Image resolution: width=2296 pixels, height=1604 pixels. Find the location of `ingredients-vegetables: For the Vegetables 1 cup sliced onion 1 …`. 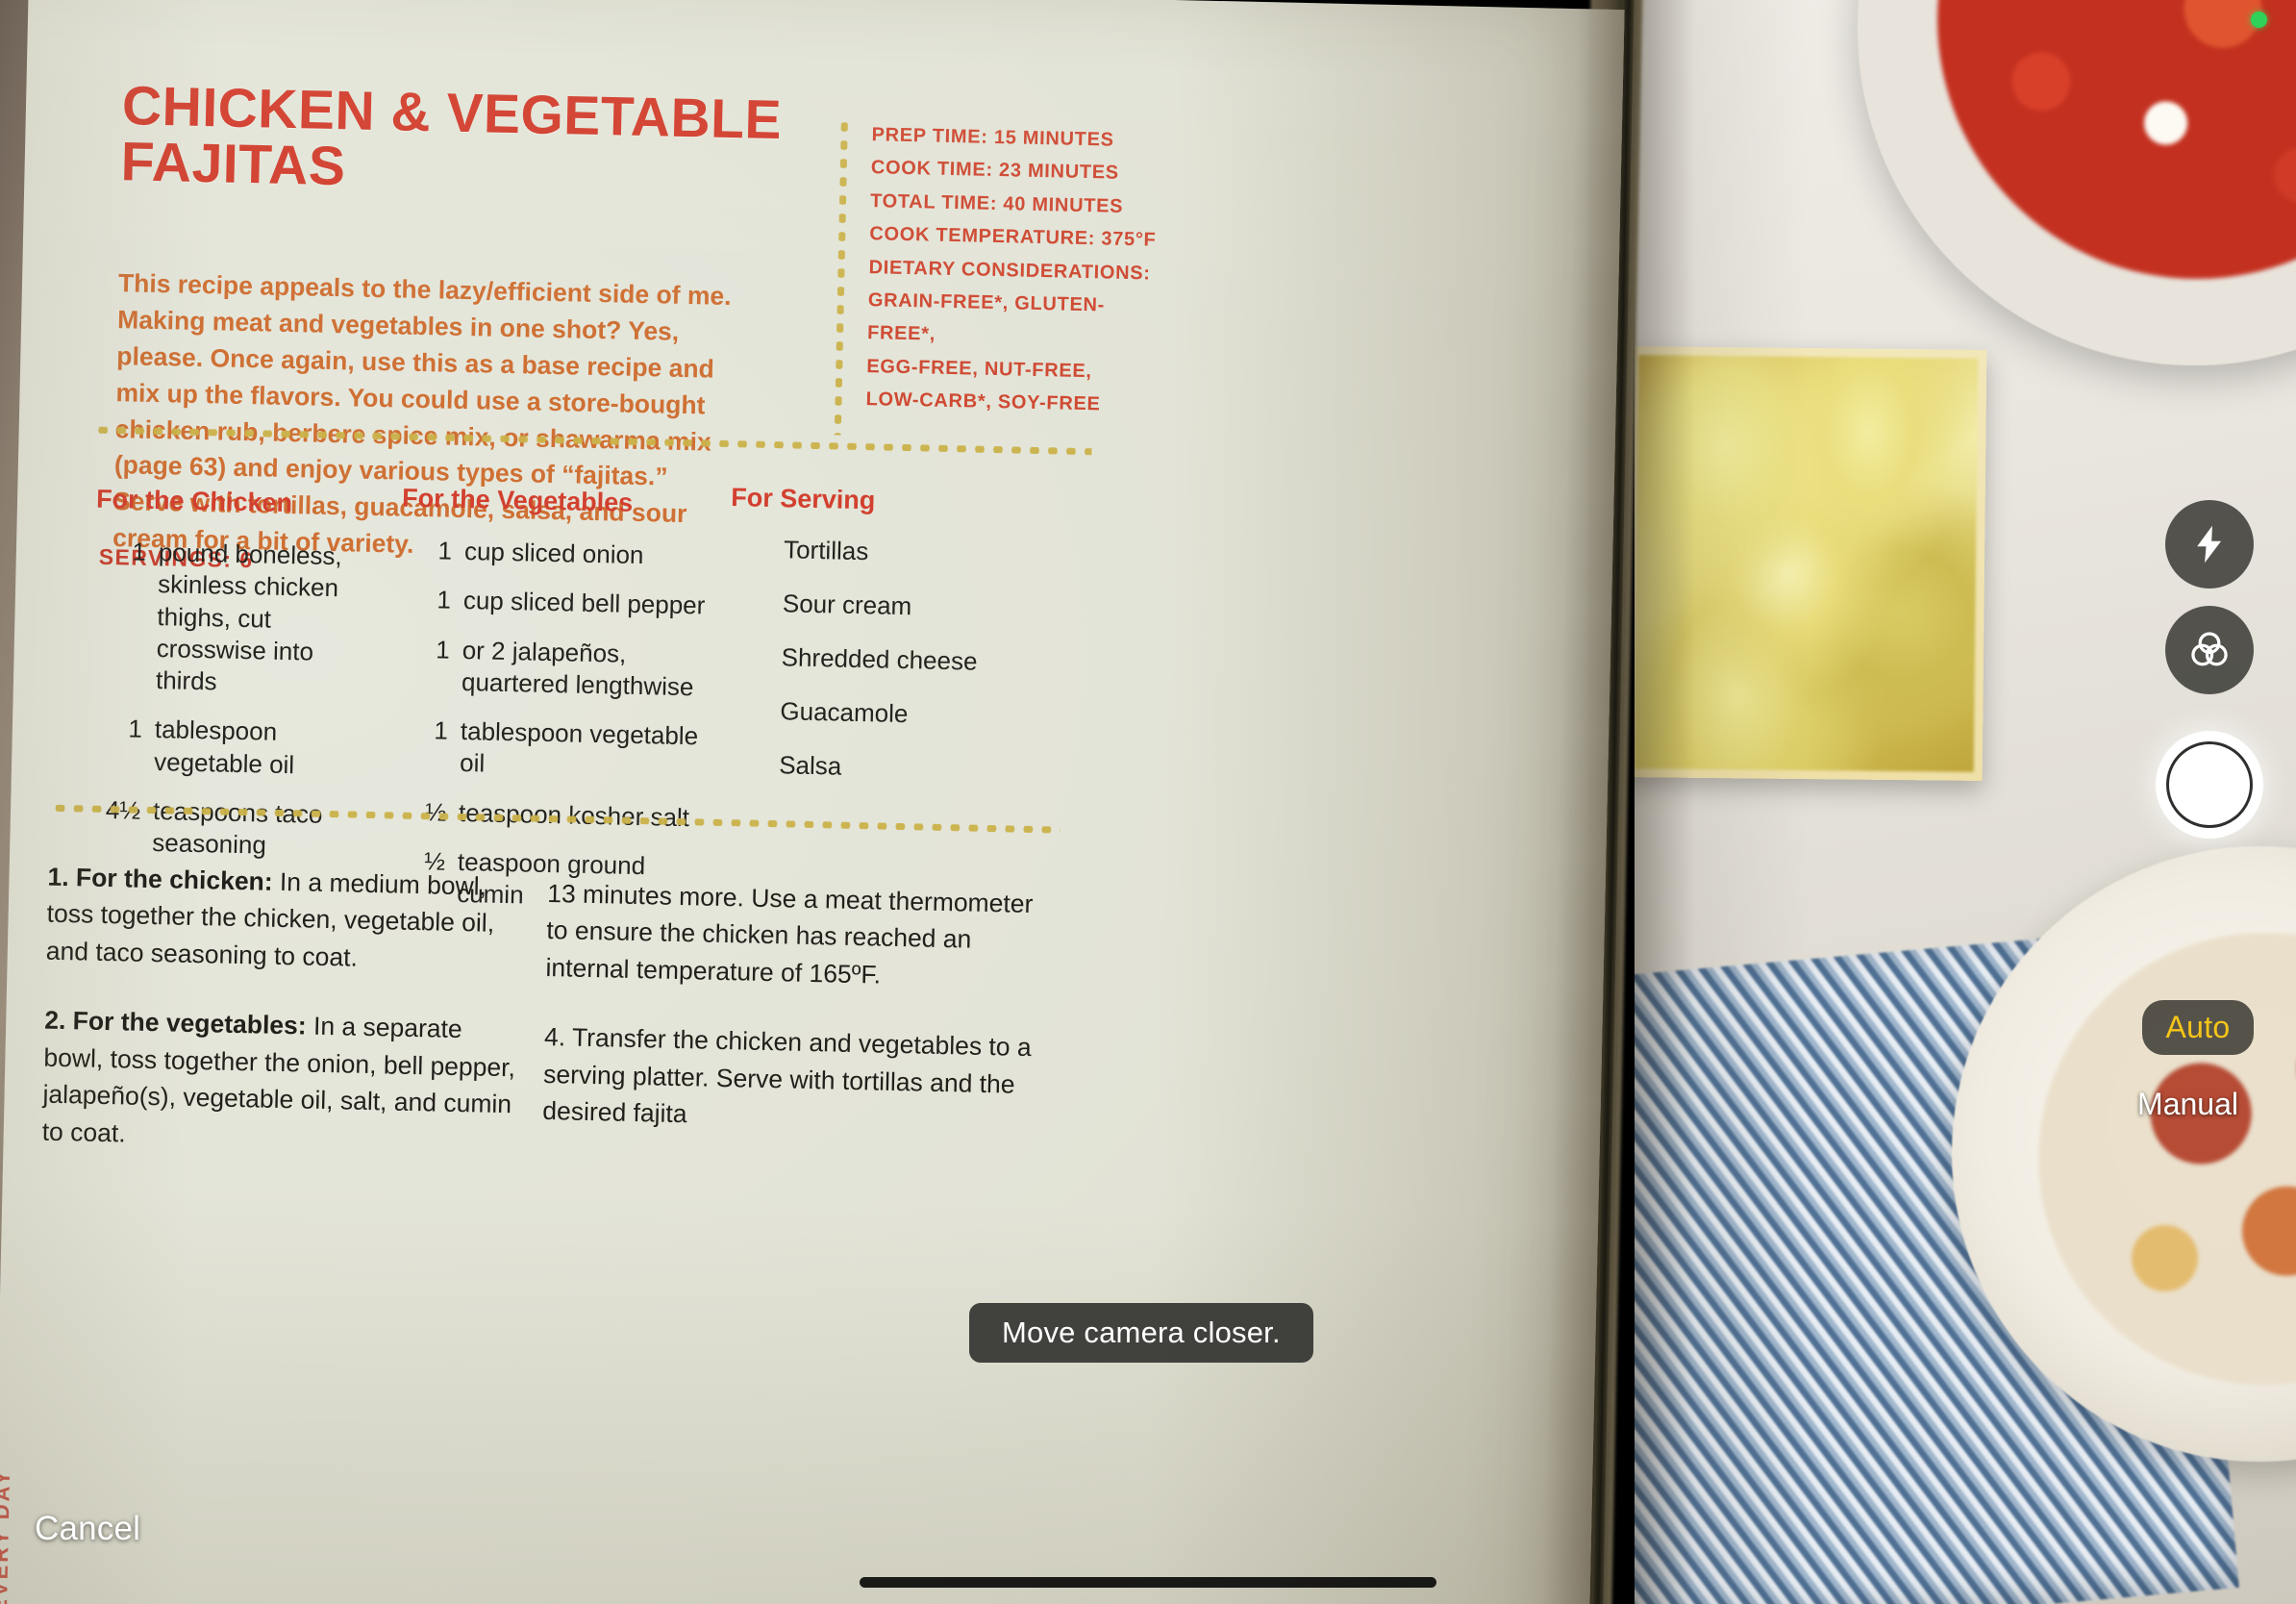

ingredients-vegetables: For the Vegetables 1 cup sliced onion 1 … is located at coordinates (552, 708).